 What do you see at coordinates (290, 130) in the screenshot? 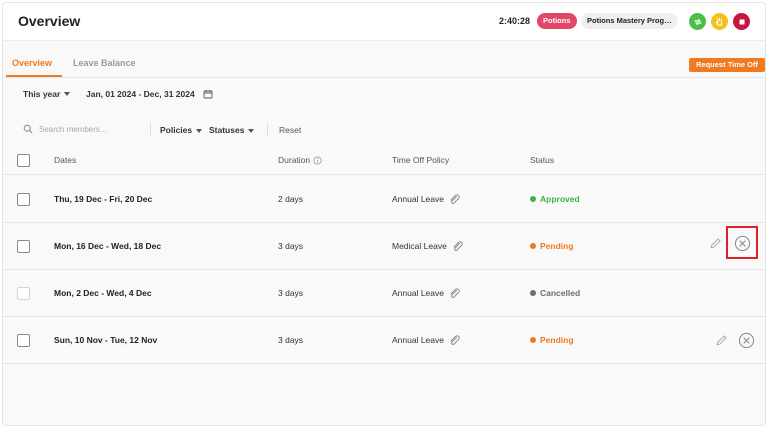
I see `reset-button: Reset` at bounding box center [290, 130].